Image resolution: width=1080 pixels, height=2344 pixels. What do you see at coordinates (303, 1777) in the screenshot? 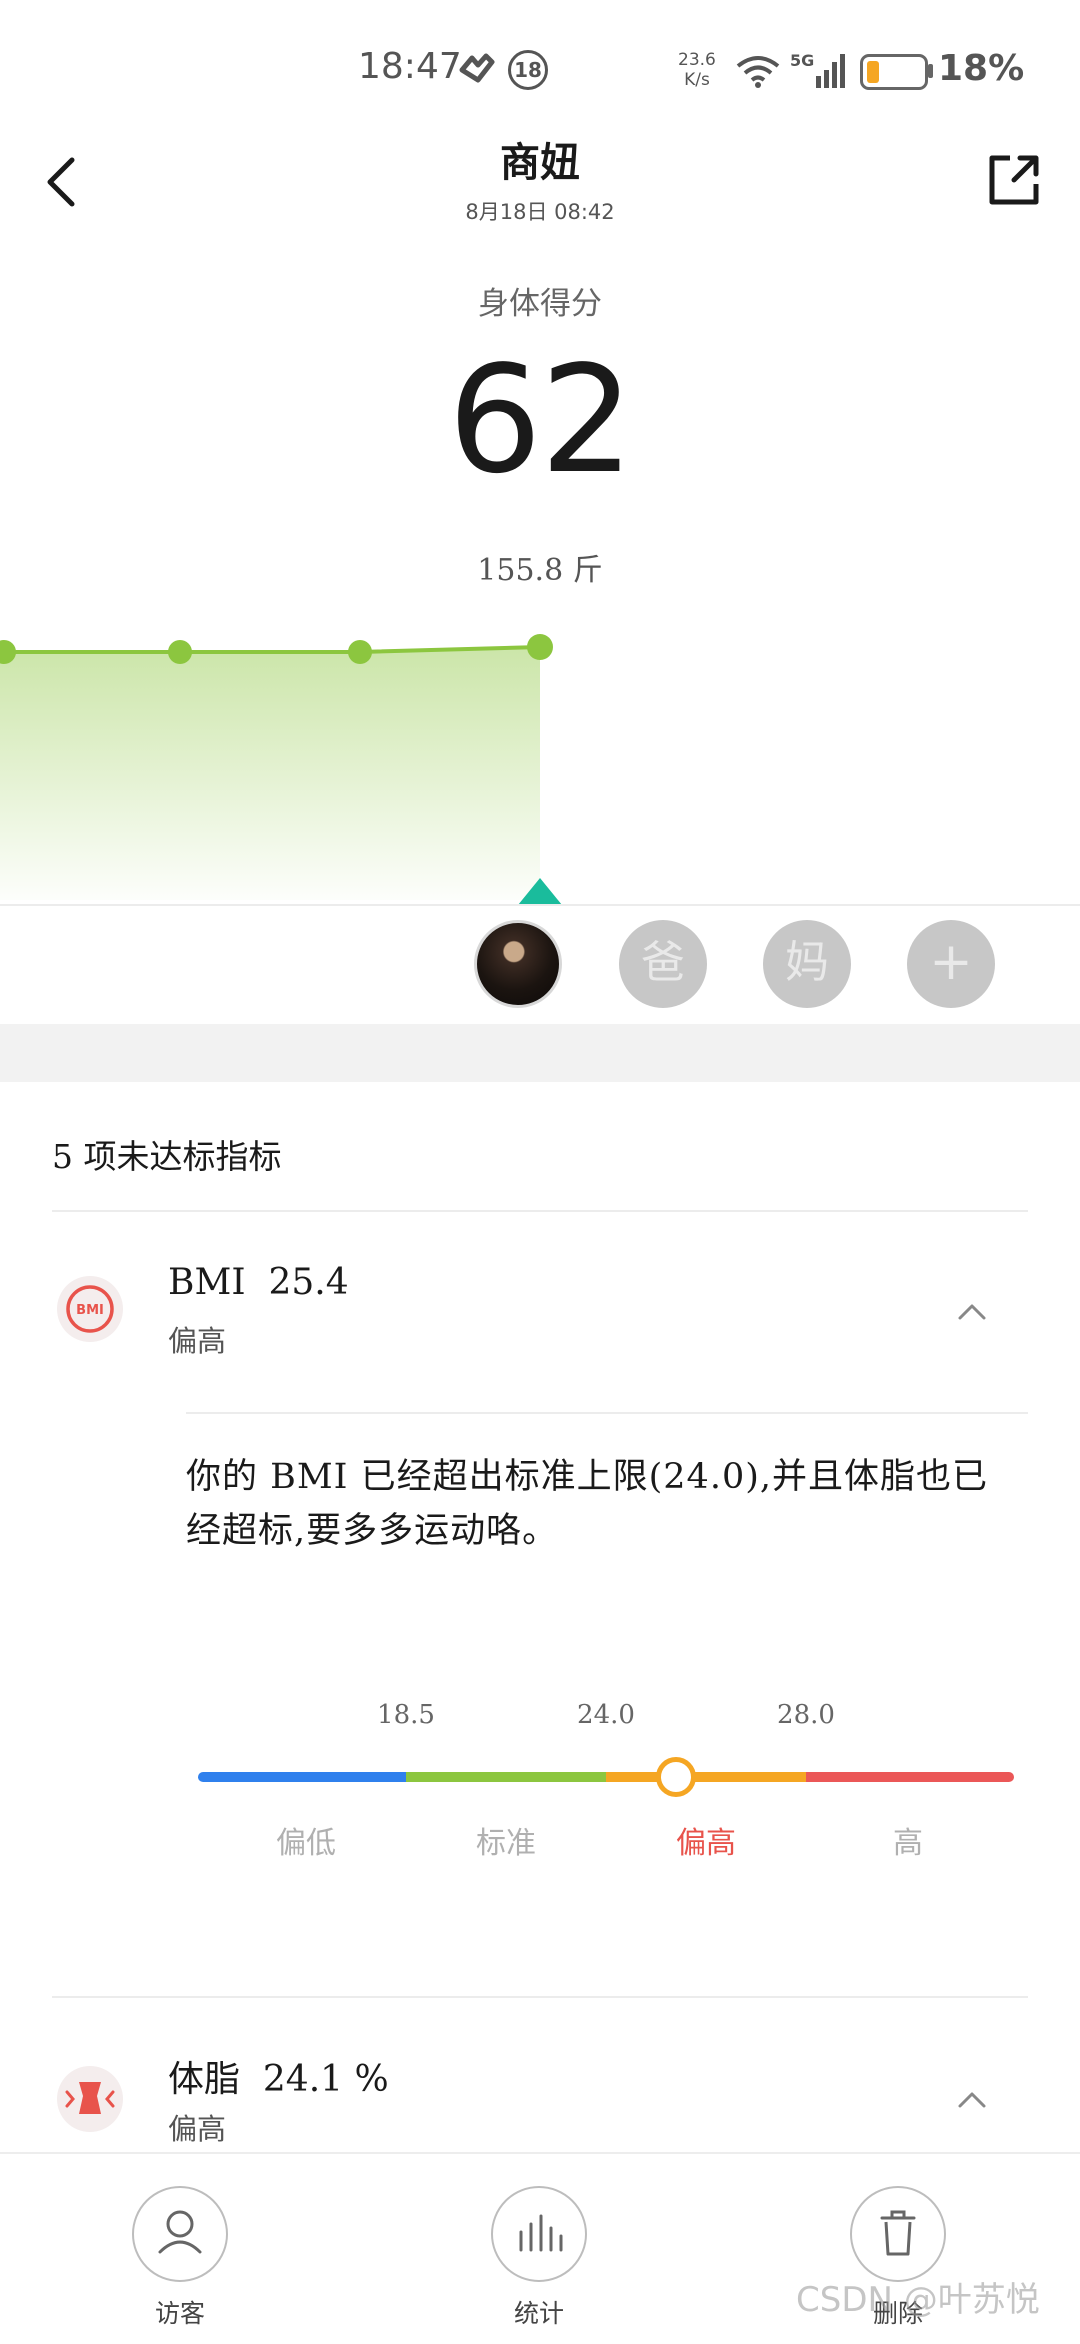
I see `scale-segment-low` at bounding box center [303, 1777].